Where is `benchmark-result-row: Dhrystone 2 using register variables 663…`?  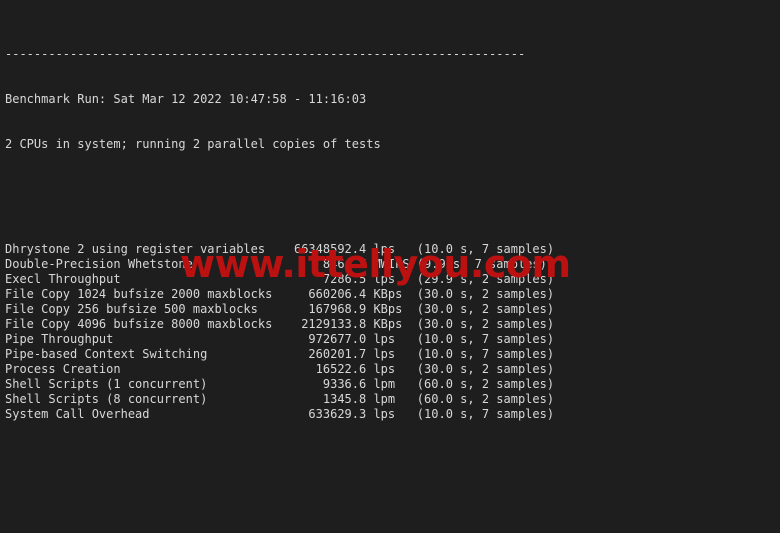
benchmark-result-row: Dhrystone 2 using register variables 663… is located at coordinates (280, 249).